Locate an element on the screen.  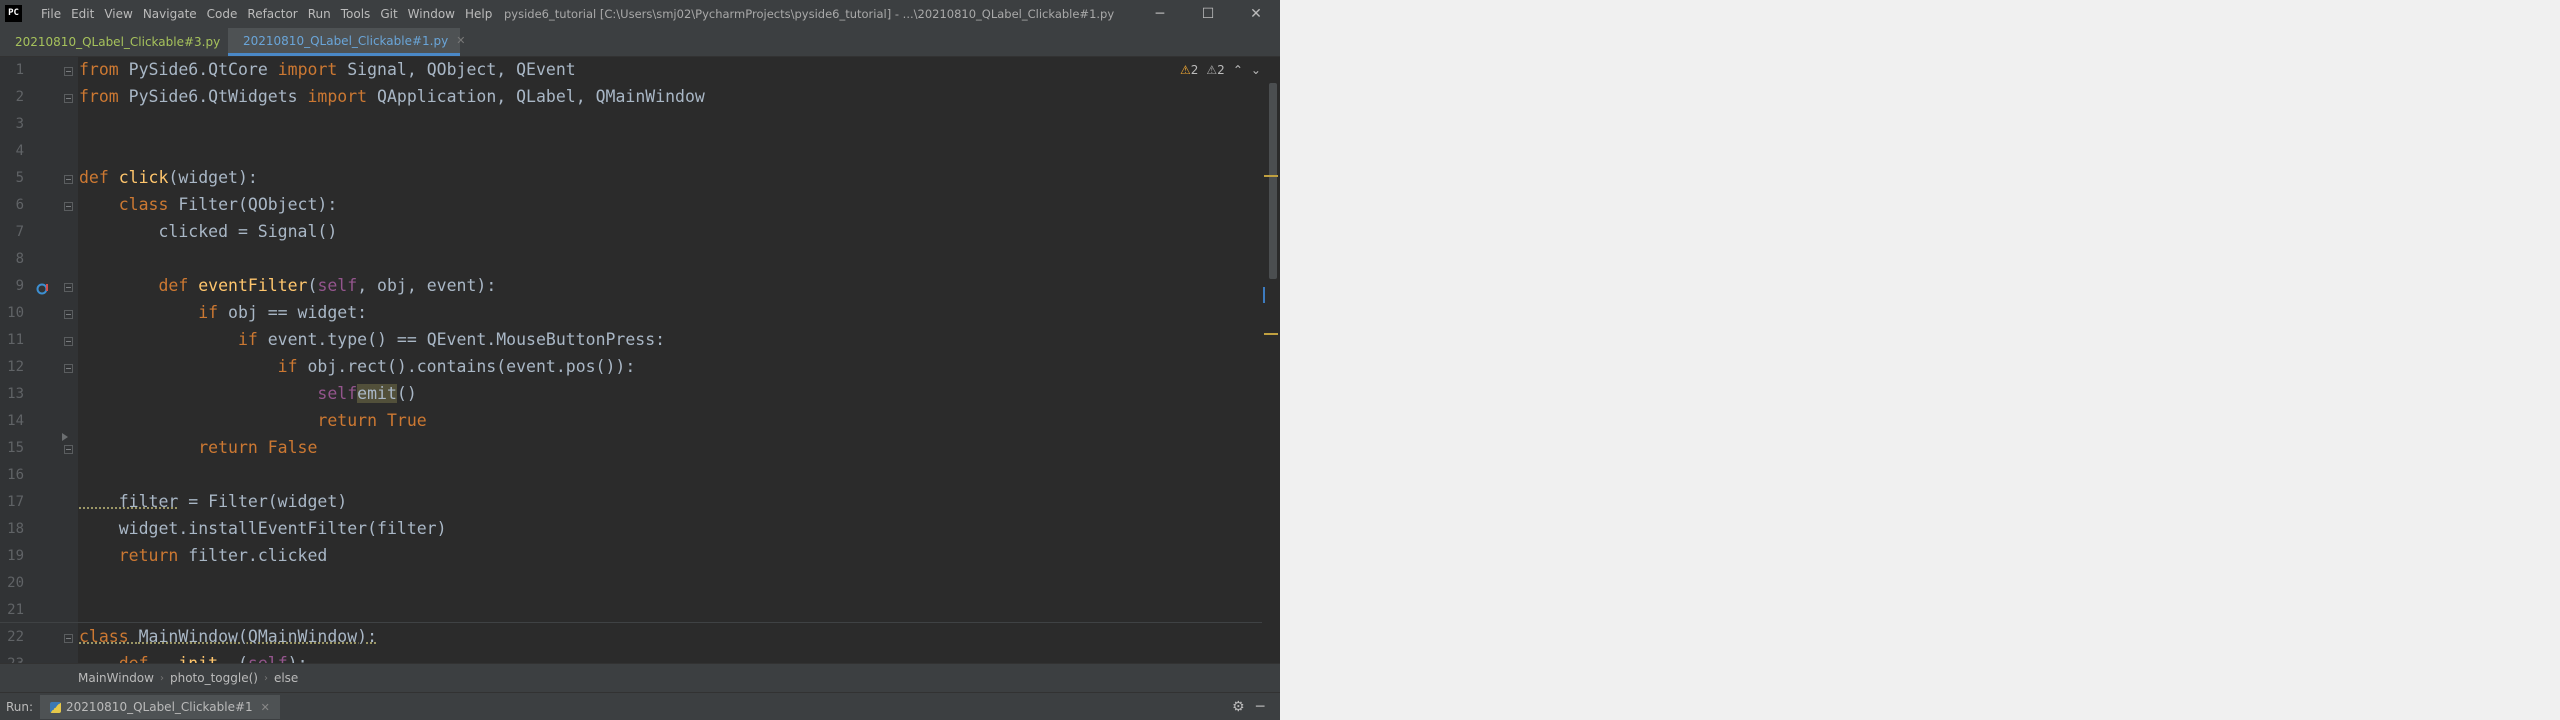
warnings-indicator: ⚠2 is located at coordinates (1189, 70).